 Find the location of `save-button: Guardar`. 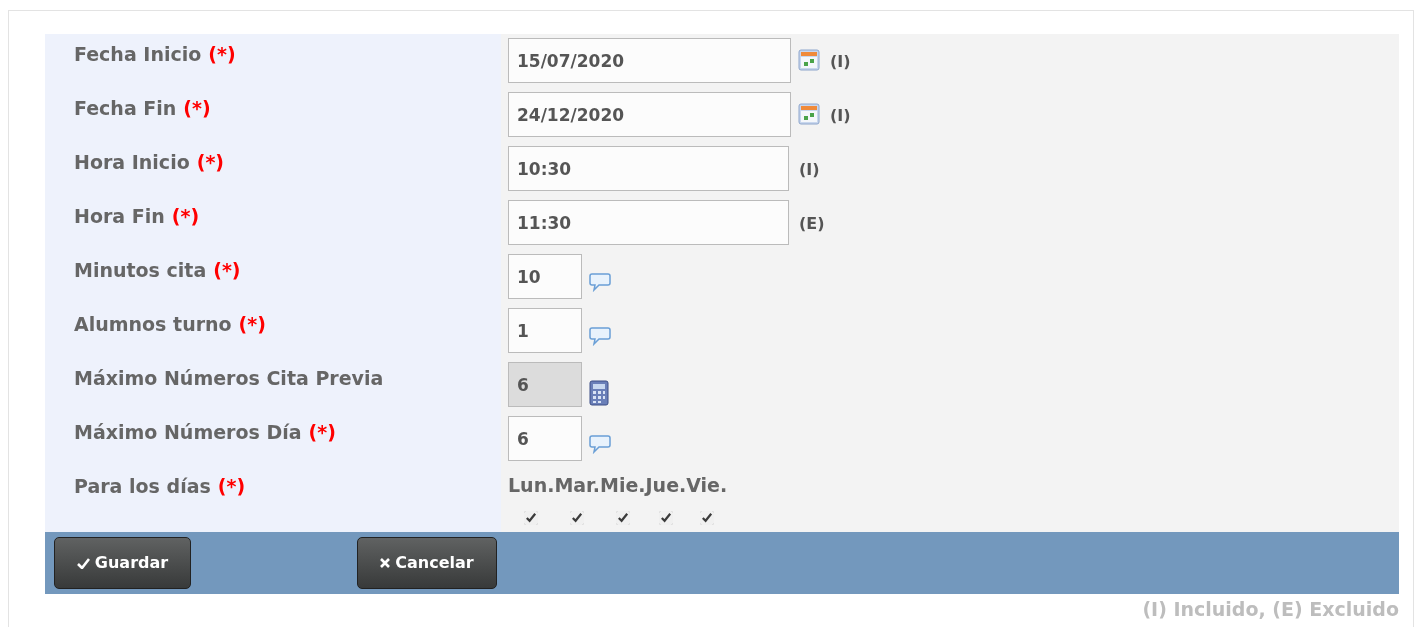

save-button: Guardar is located at coordinates (122, 563).